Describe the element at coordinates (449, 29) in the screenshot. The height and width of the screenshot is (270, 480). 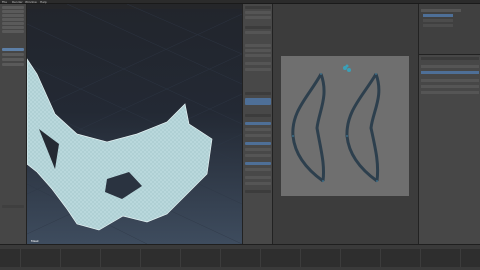
I see `outliner` at that location.